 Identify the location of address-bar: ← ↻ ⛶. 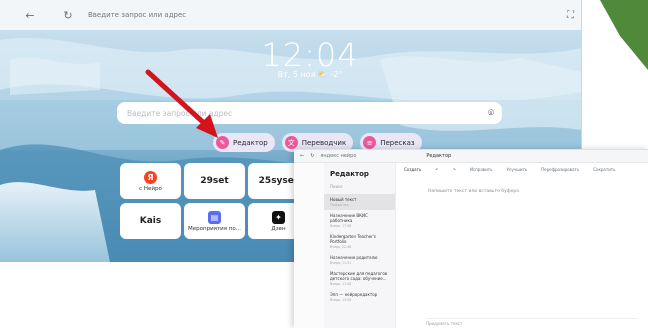
(290, 15).